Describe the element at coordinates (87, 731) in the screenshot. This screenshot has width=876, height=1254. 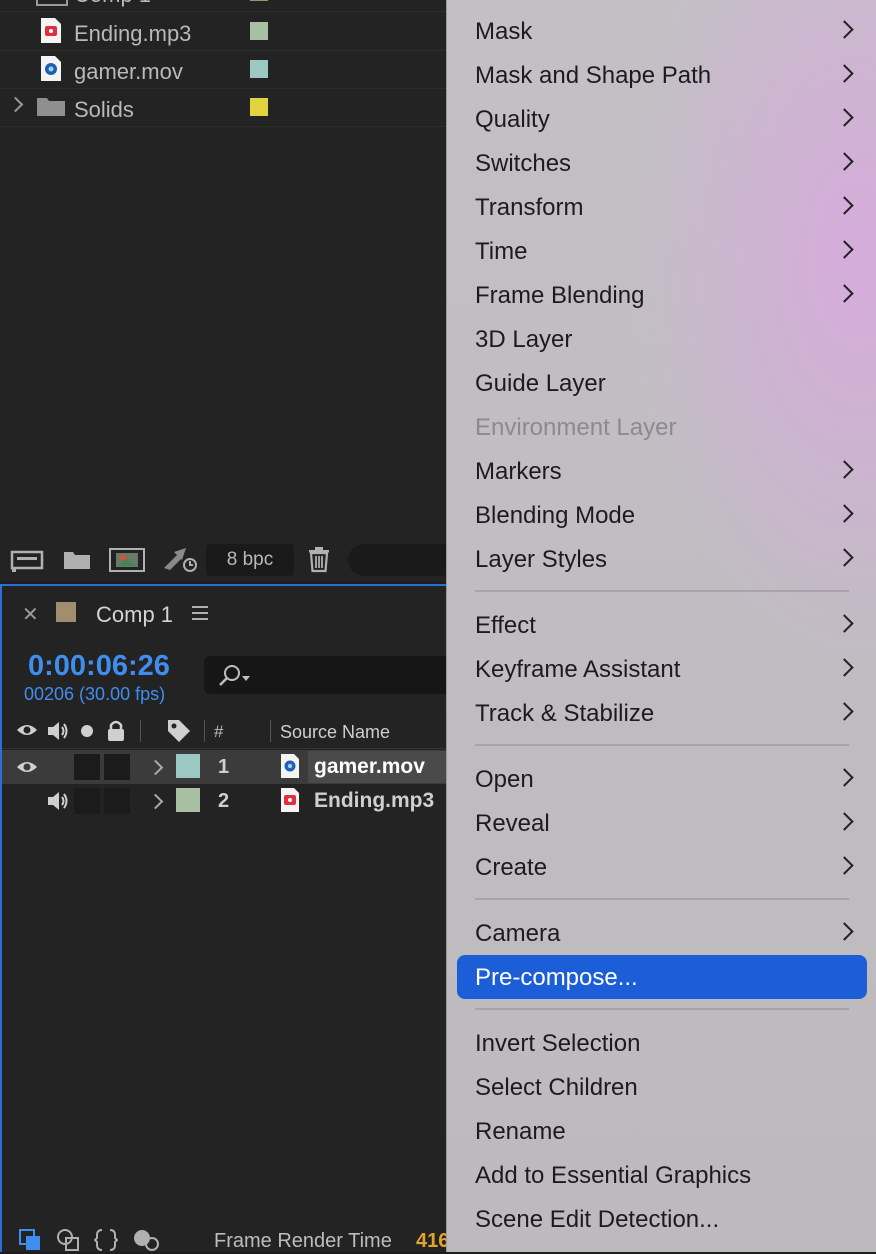
I see `solo-icon` at that location.